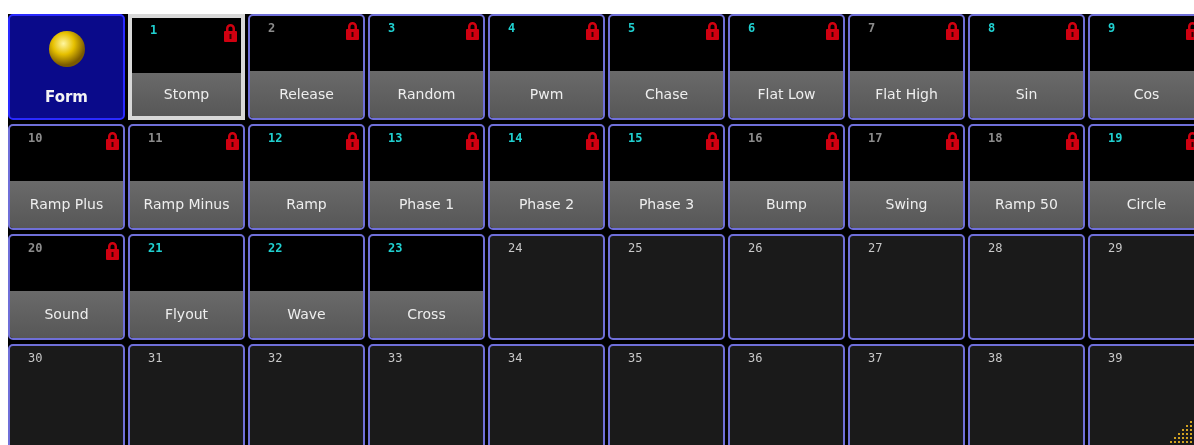 This screenshot has width=1194, height=445. Describe the element at coordinates (546, 394) in the screenshot. I see `empty-tile: 34` at that location.